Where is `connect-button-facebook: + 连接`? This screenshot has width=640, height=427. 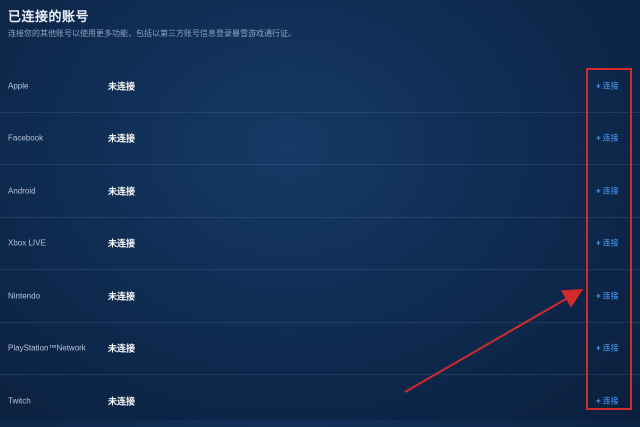 connect-button-facebook: + 连接 is located at coordinates (607, 138).